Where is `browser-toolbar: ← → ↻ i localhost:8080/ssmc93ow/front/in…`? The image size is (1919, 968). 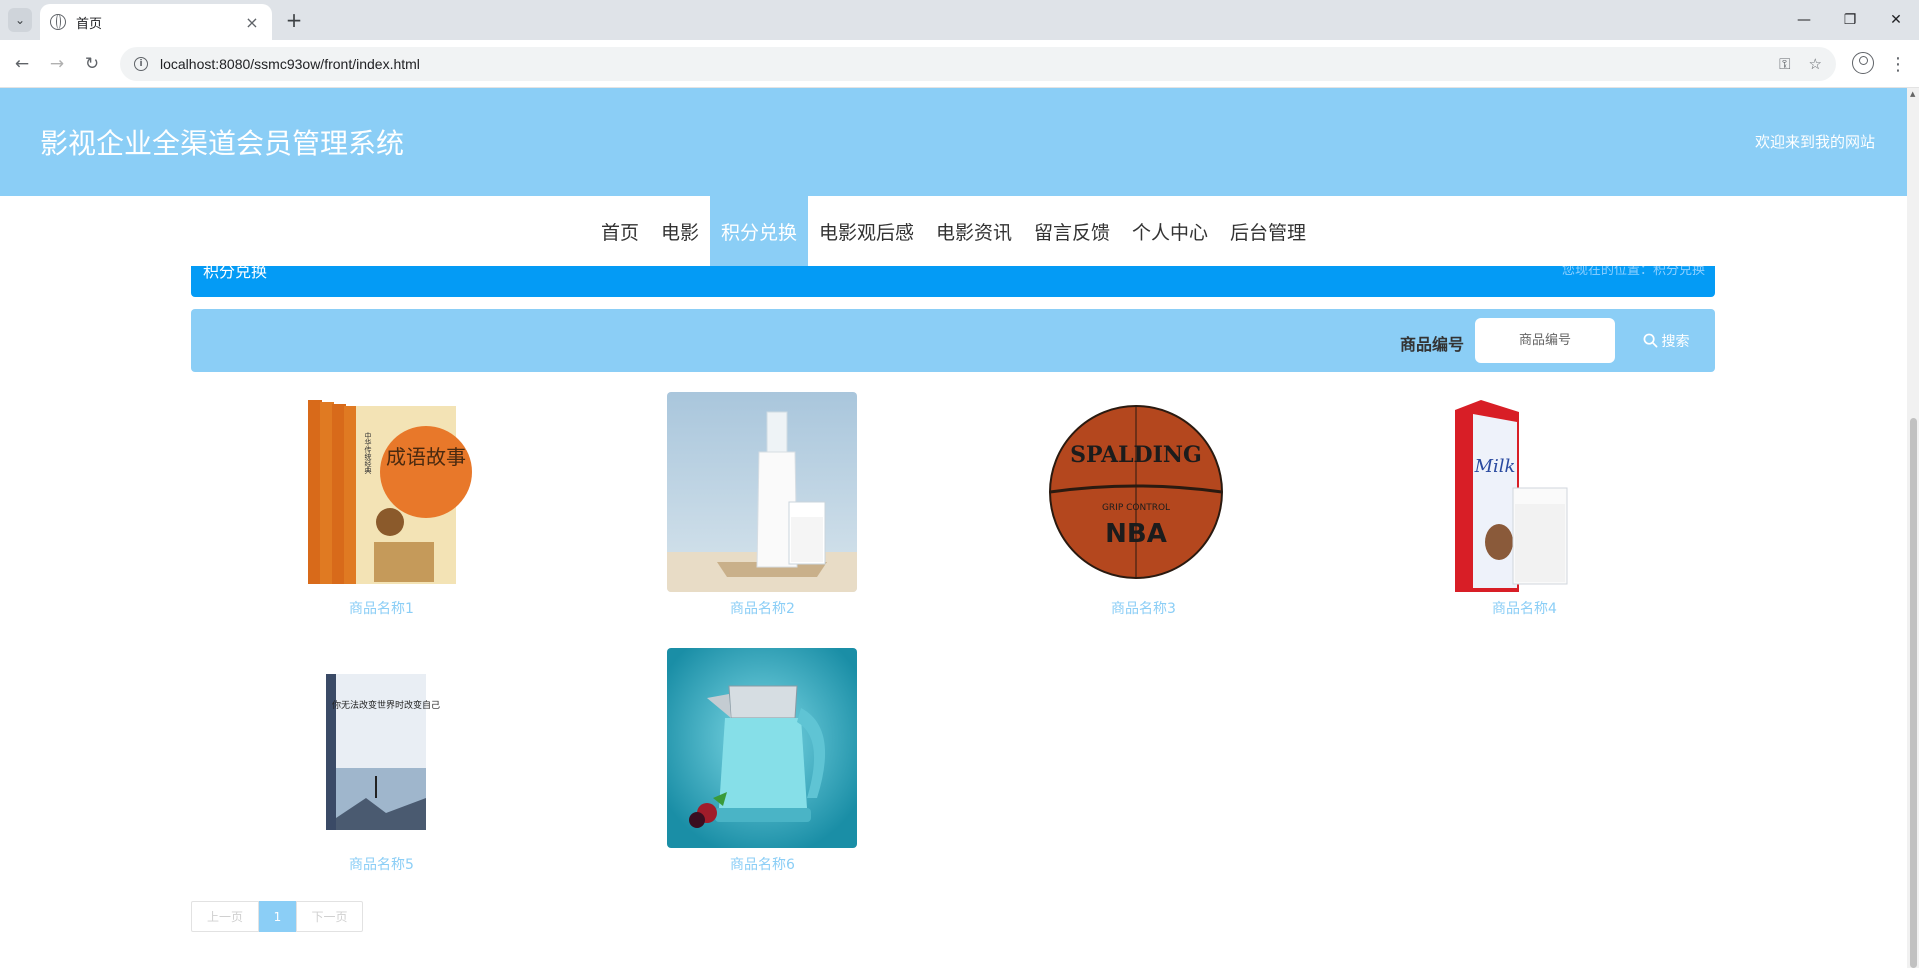 browser-toolbar: ← → ↻ i localhost:8080/ssmc93ow/front/in… is located at coordinates (959, 64).